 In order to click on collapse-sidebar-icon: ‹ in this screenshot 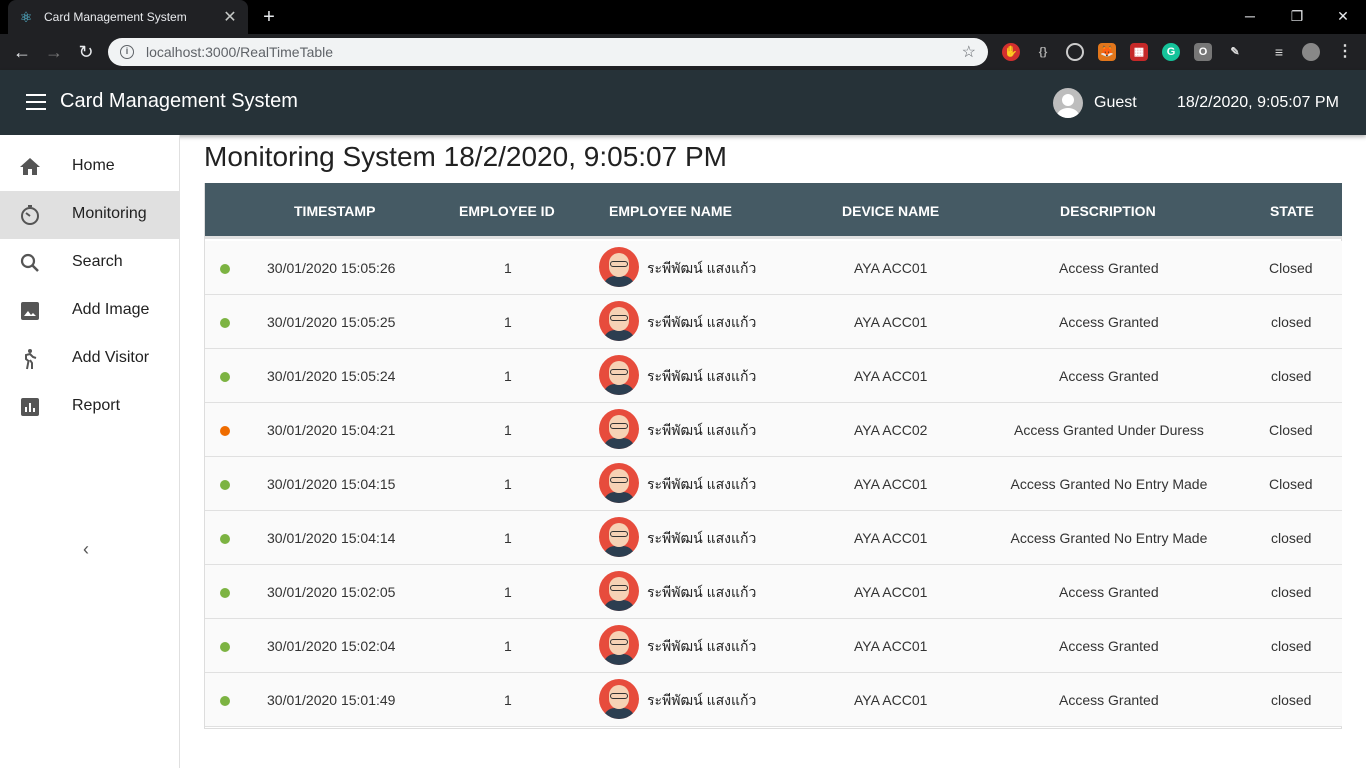, I will do `click(86, 549)`.